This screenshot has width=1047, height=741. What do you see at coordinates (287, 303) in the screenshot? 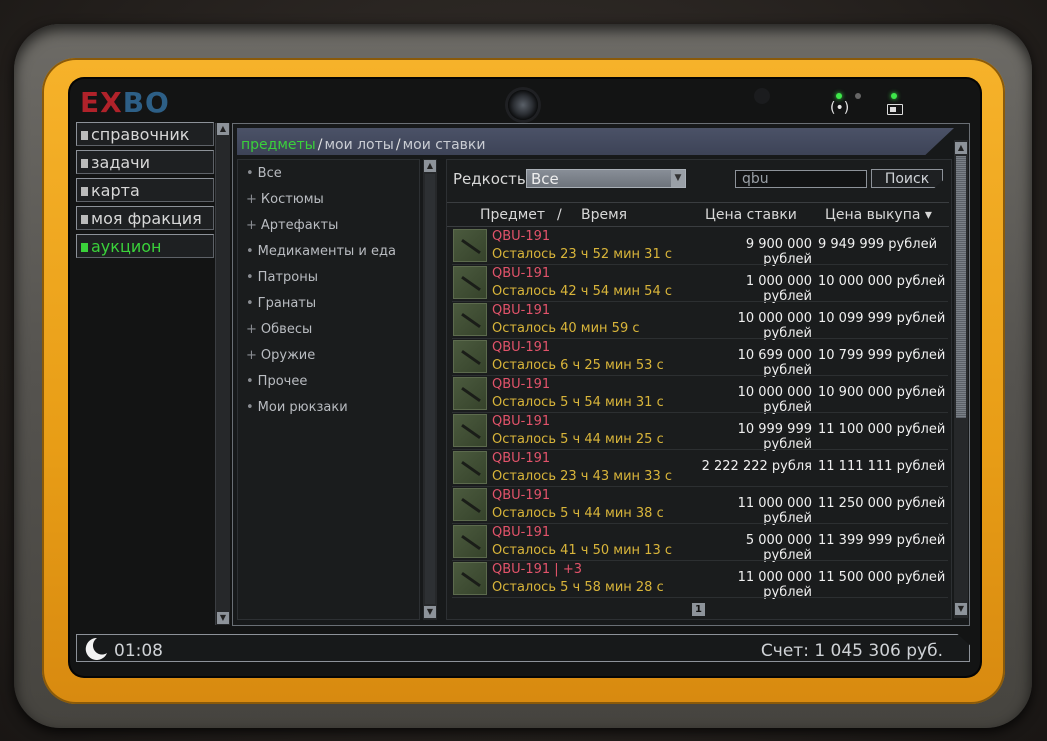
I see `category-label: Гранаты` at bounding box center [287, 303].